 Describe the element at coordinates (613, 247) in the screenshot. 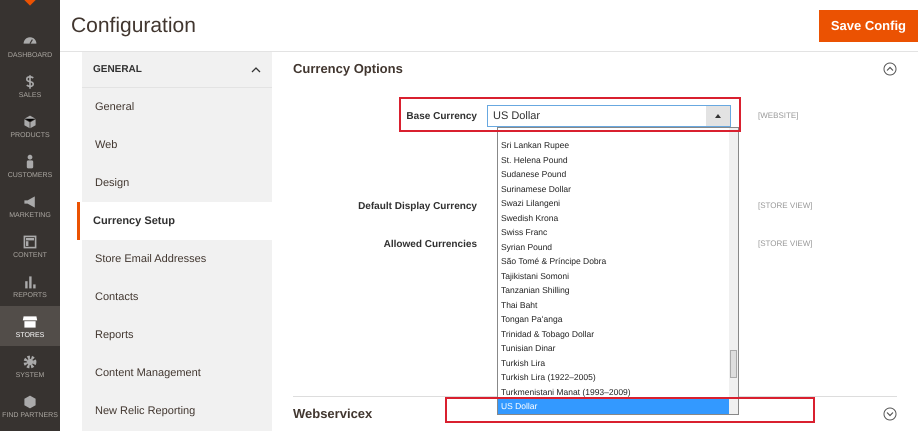

I see `dropdown-option: Syrian Pound` at that location.